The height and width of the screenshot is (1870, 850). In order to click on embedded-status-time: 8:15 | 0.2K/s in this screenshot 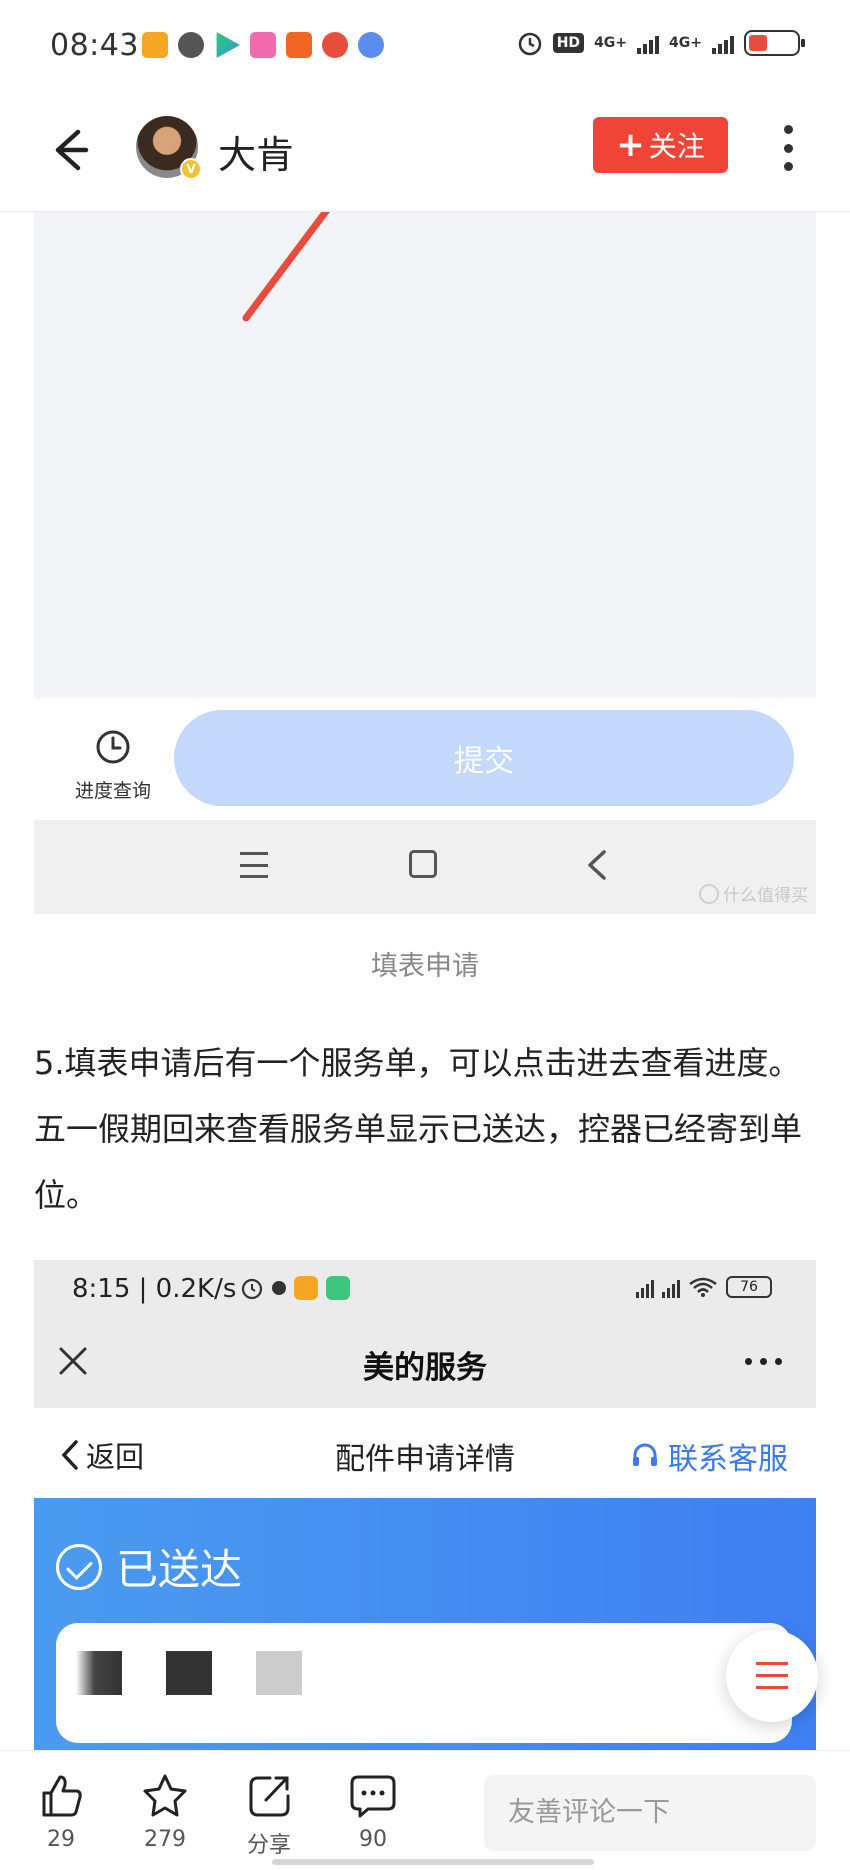, I will do `click(154, 1289)`.